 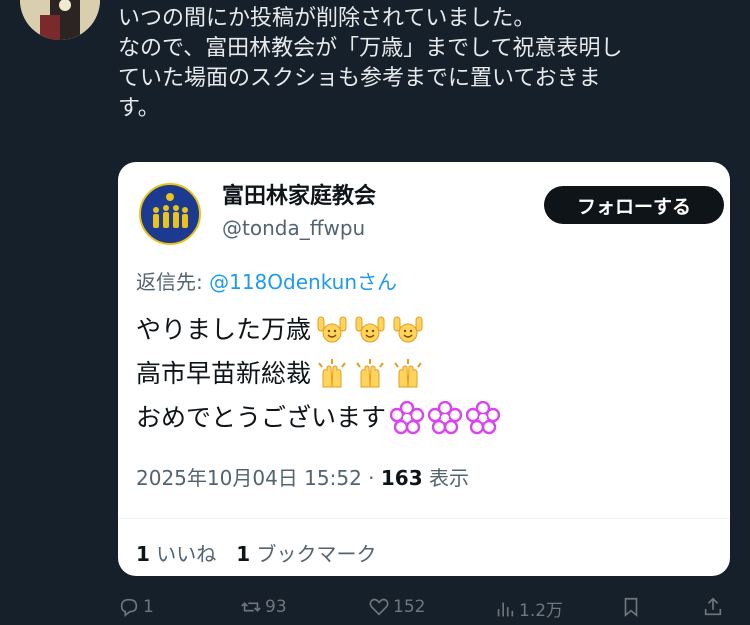 What do you see at coordinates (263, 607) in the screenshot?
I see `repost-button: 93` at bounding box center [263, 607].